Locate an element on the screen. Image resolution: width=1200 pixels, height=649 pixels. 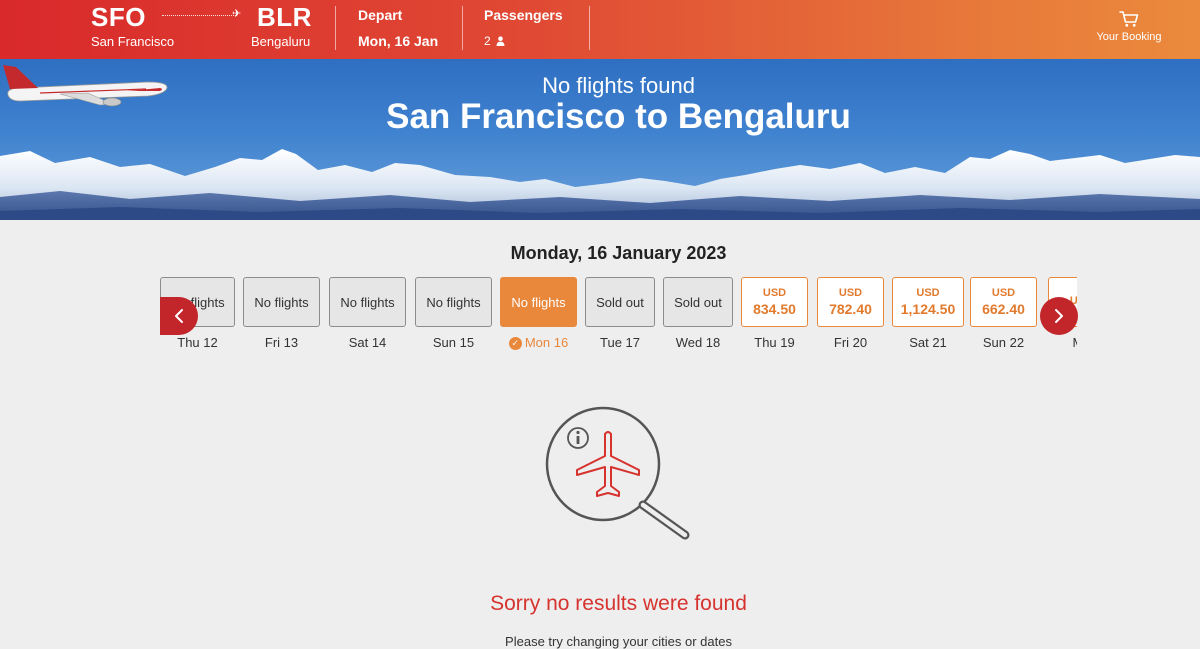
date-label: Sat 14 is located at coordinates (367, 342).